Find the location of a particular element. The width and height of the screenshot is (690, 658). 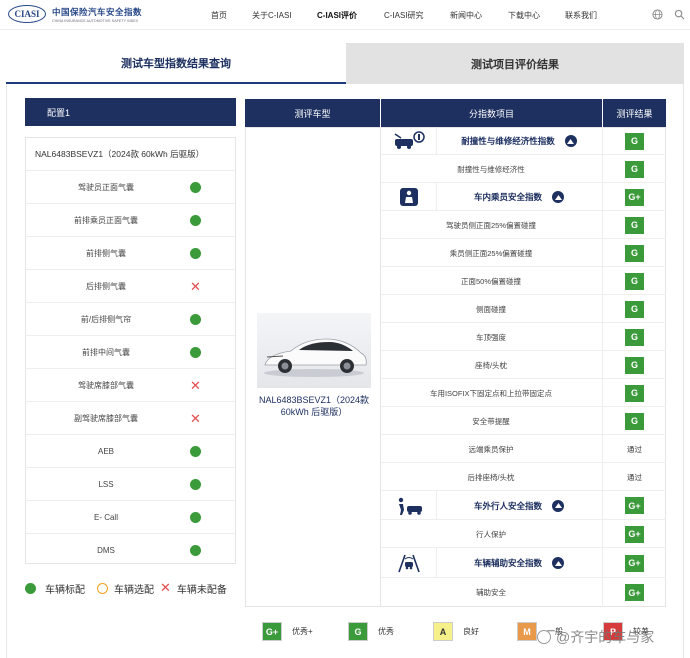

feature-row: 驾驶席膝部气囊 ✕ is located at coordinates (130, 385).